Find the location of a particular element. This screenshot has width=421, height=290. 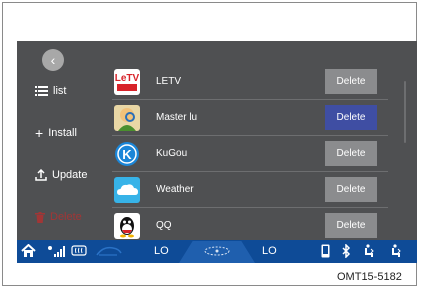

phone-icon is located at coordinates (325, 251).